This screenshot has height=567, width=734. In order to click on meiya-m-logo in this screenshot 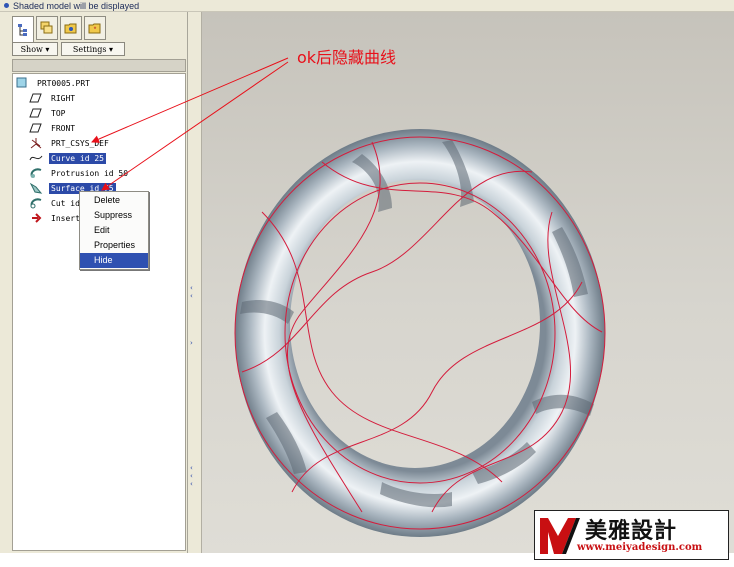, I will do `click(560, 536)`.